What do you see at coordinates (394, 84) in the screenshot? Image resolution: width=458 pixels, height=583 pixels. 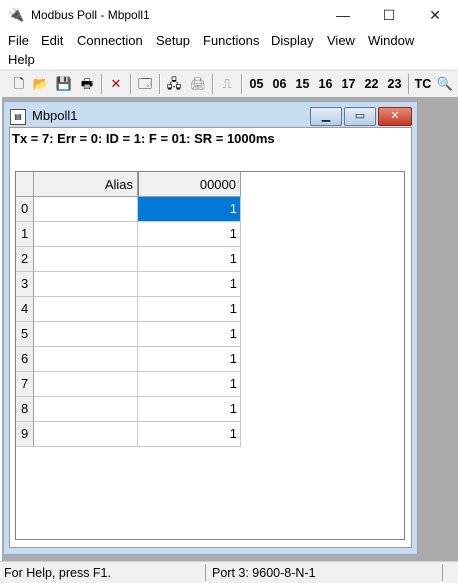 I see `fc23-button: 23` at bounding box center [394, 84].